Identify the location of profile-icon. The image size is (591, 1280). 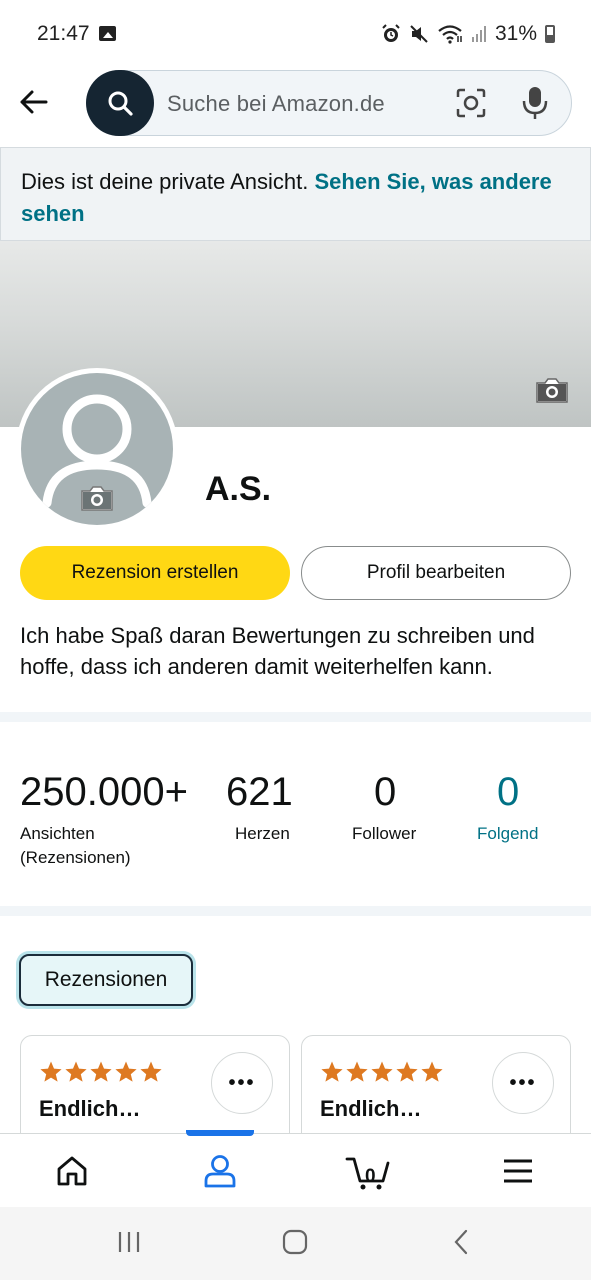
(220, 1171).